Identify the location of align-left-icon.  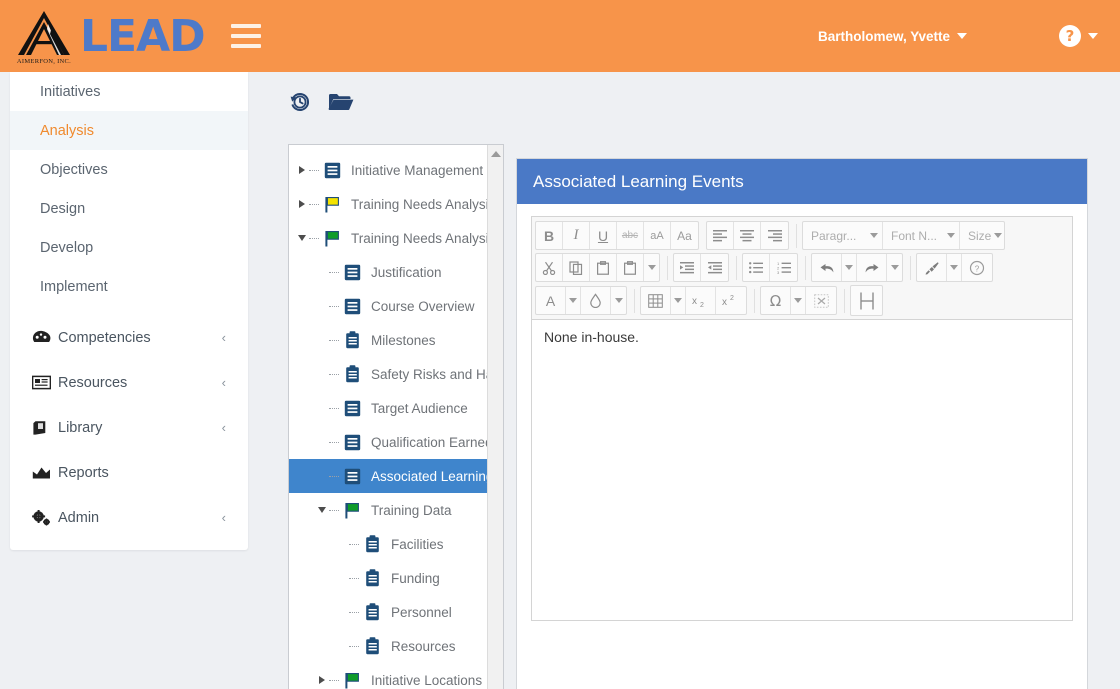
(720, 235).